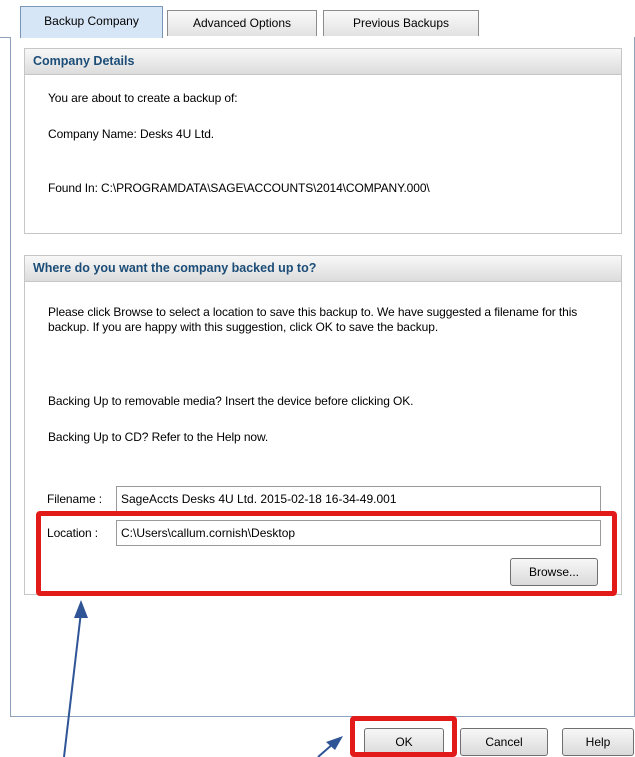 The width and height of the screenshot is (635, 757). Describe the element at coordinates (158, 437) in the screenshot. I see `cd-backup-note: Backing Up to CD? Refer to the Help now.` at that location.